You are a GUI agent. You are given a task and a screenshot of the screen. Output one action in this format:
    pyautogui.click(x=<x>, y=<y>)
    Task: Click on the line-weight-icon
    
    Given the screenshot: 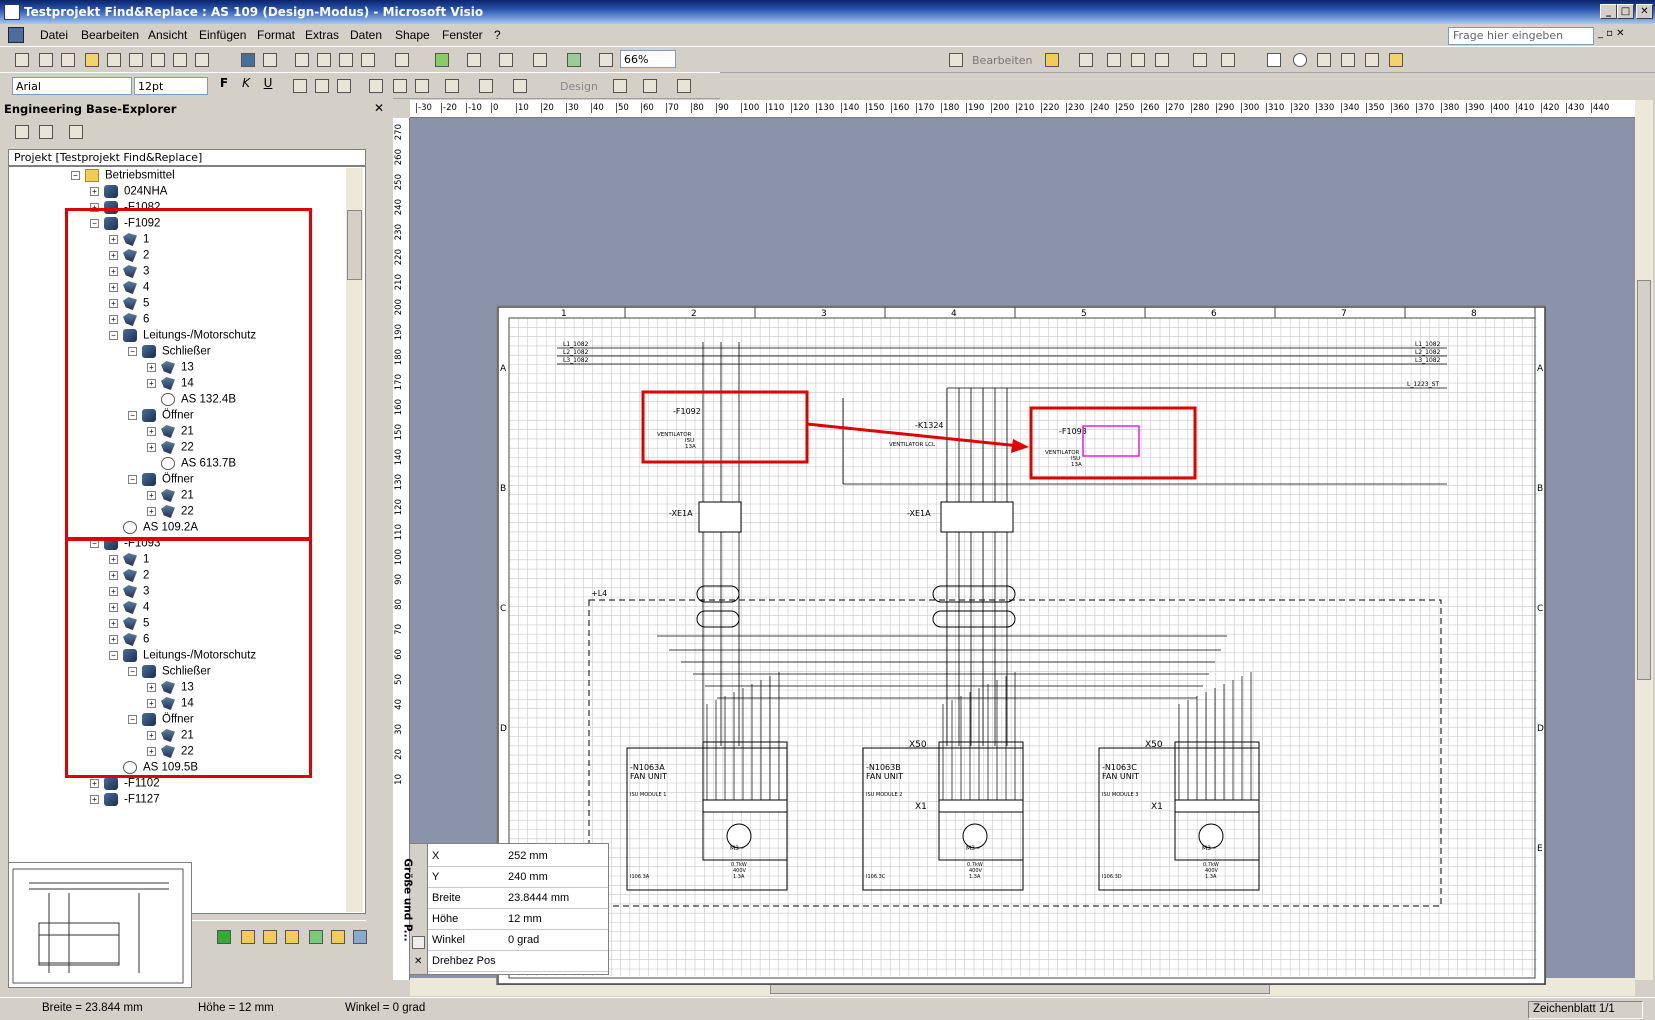 What is the action you would take?
    pyautogui.click(x=620, y=86)
    